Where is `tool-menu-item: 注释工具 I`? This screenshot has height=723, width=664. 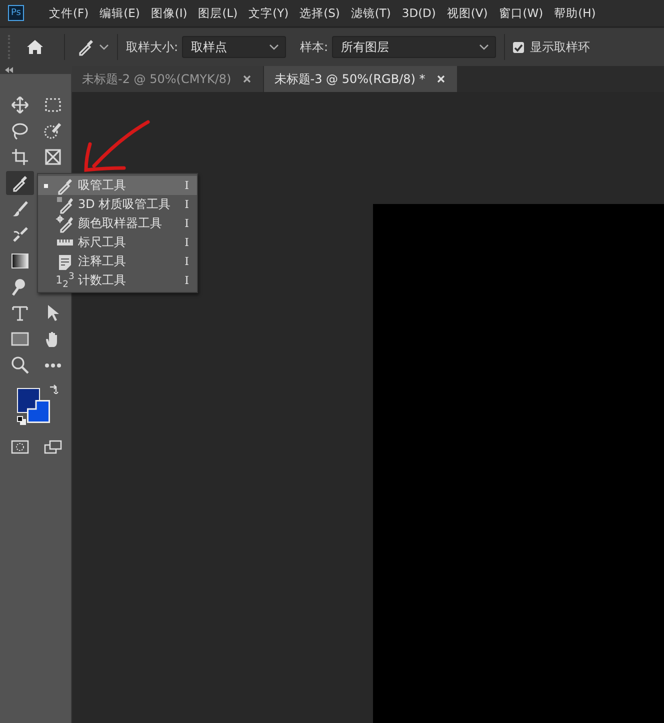
tool-menu-item: 注释工具 I is located at coordinates (117, 261).